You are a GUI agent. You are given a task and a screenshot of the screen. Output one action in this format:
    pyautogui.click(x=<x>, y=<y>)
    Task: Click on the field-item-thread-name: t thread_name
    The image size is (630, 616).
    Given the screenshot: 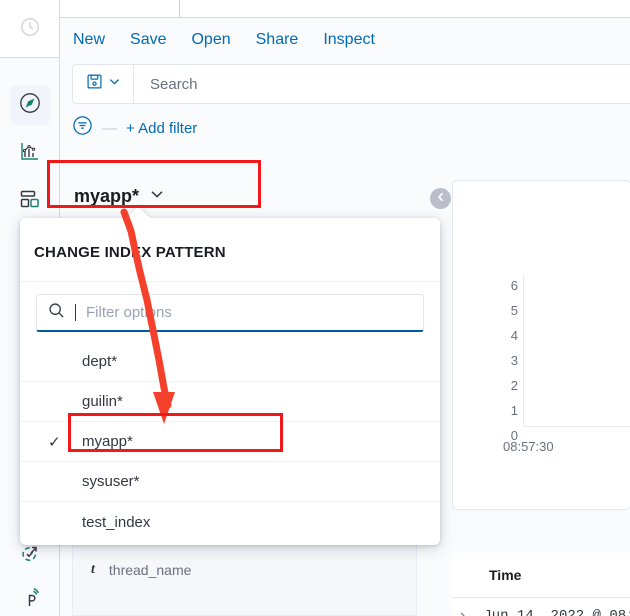 What is the action you would take?
    pyautogui.click(x=141, y=570)
    